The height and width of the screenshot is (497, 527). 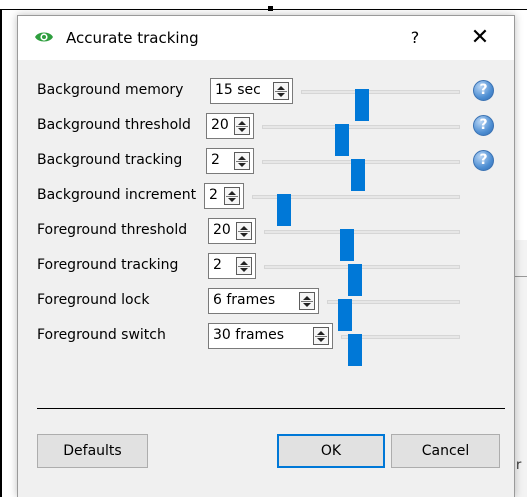 I want to click on setting-spinbox: 6 frames, so click(x=263, y=301).